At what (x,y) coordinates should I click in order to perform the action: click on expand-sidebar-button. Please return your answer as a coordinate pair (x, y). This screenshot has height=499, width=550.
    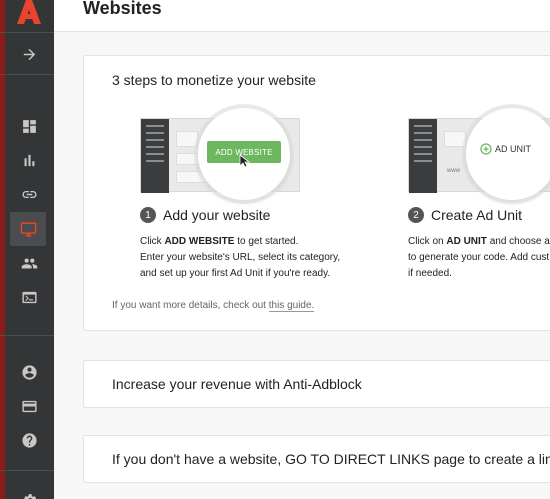
    Looking at the image, I should click on (29, 54).